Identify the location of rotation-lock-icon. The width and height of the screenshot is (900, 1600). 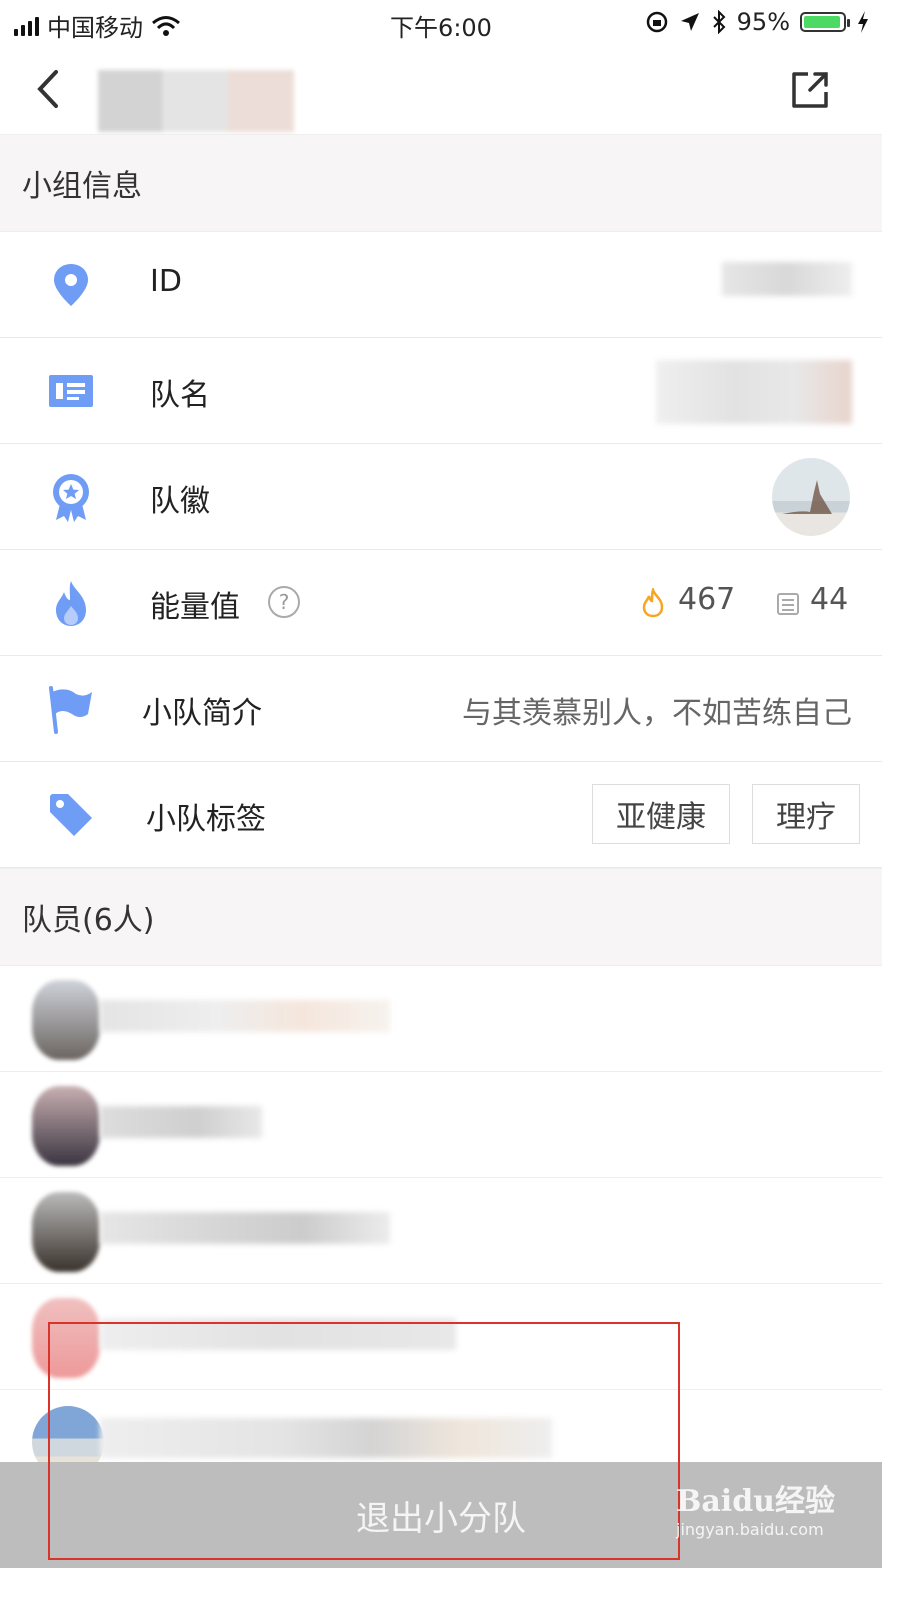
(656, 22).